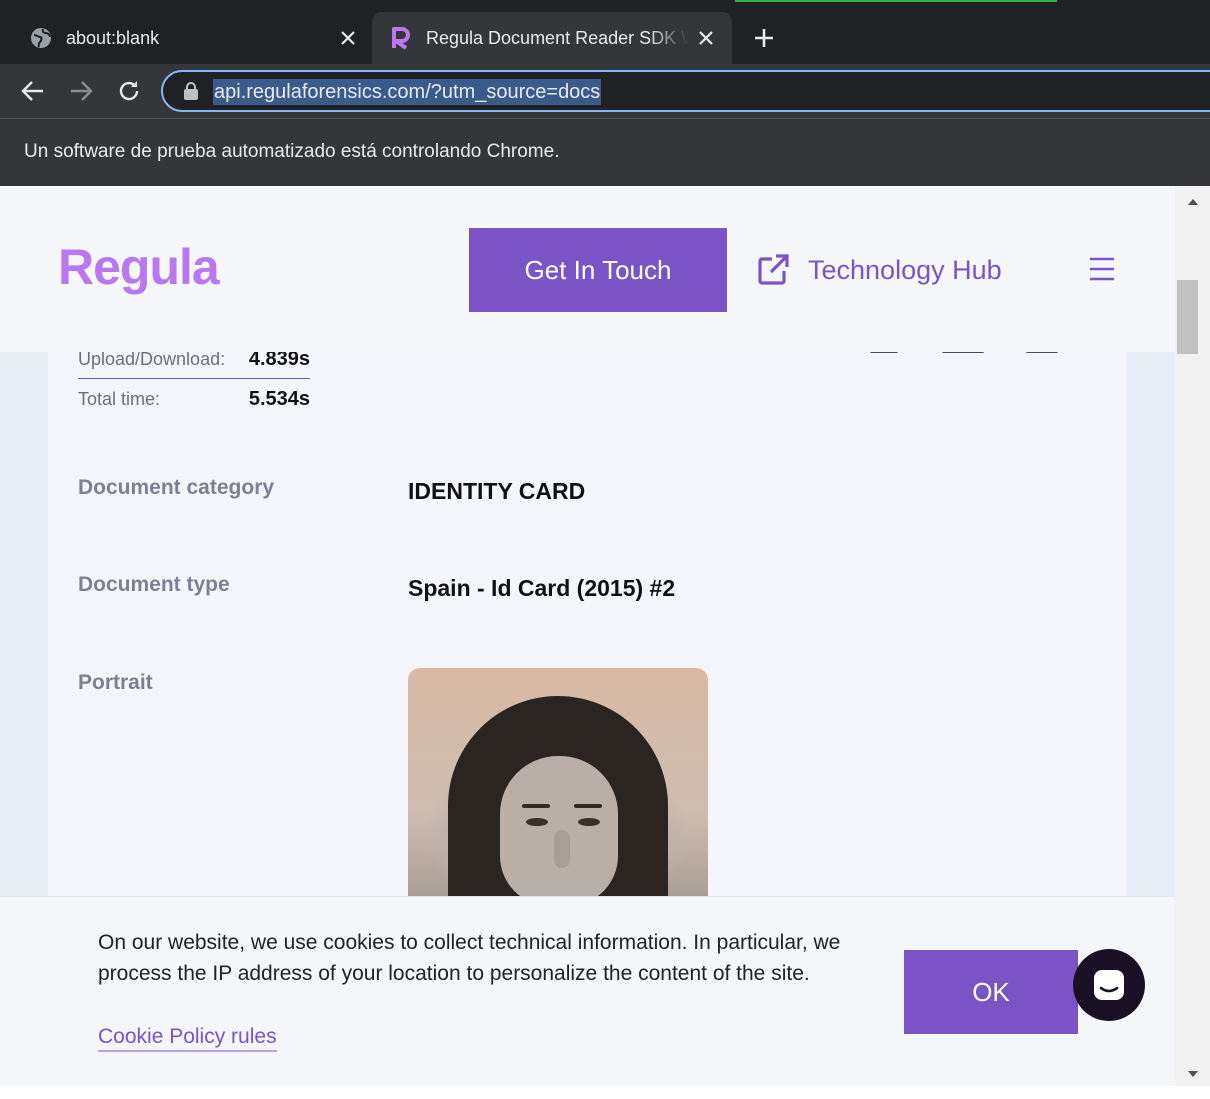 Image resolution: width=1210 pixels, height=1099 pixels. Describe the element at coordinates (401, 38) in the screenshot. I see `regula-favicon-icon` at that location.